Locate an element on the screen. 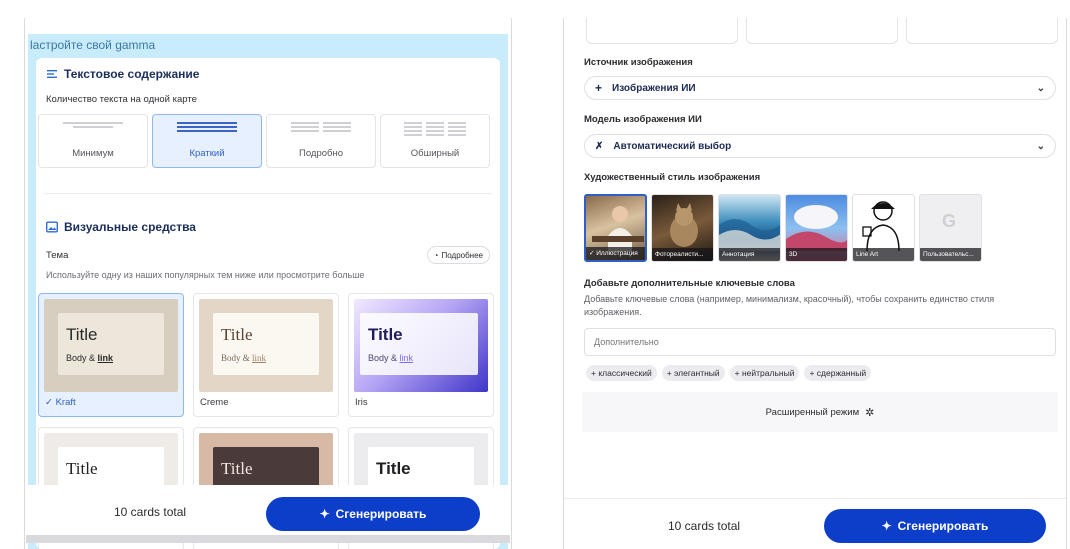 Image resolution: width=1070 pixels, height=549 pixels. keyword-chip: + элегантный is located at coordinates (693, 373).